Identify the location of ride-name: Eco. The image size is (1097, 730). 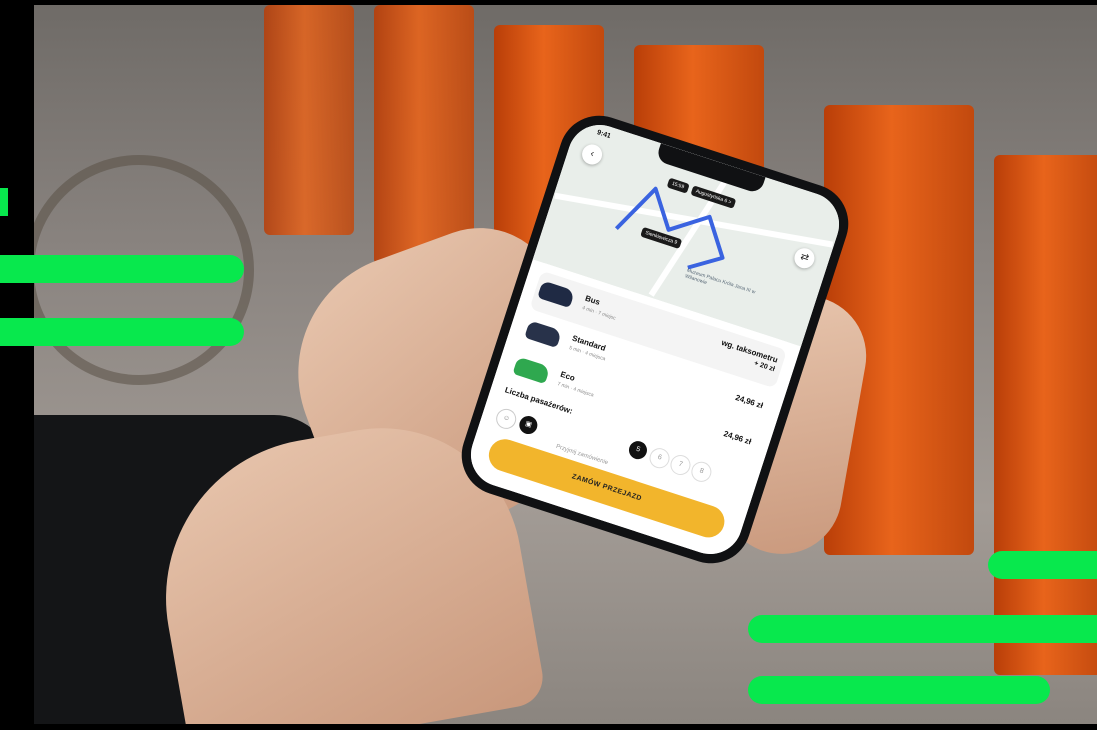
(568, 376).